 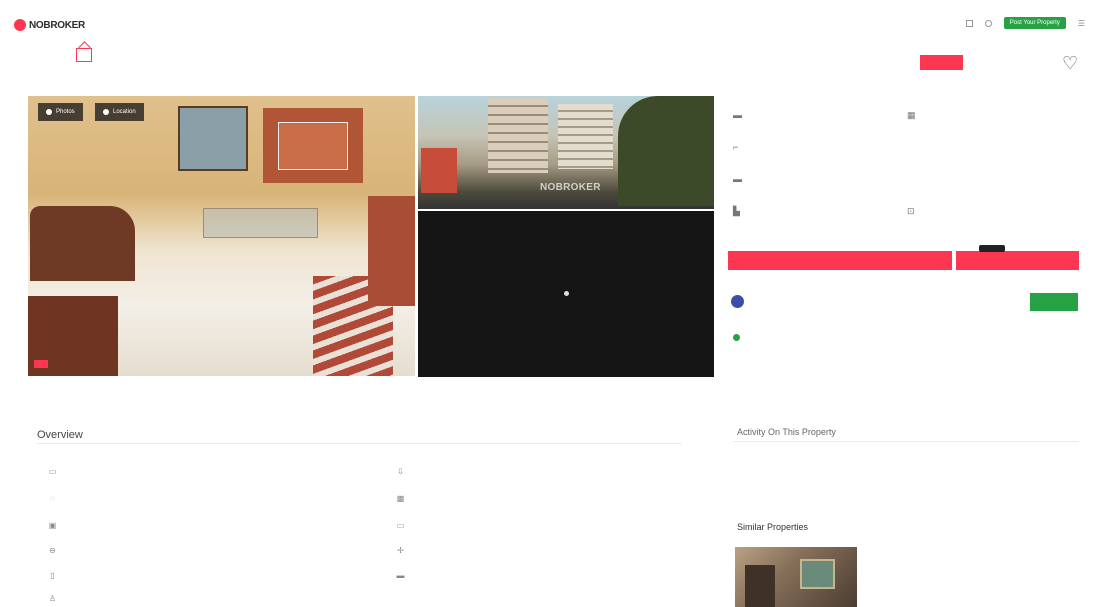 I want to click on overview-item-10: ♙, so click(x=52, y=598).